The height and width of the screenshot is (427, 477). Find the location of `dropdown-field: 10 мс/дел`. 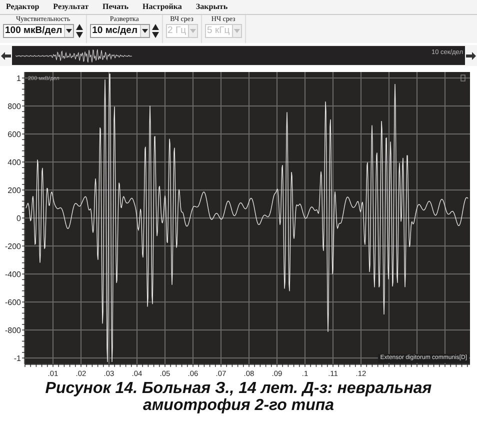

dropdown-field: 10 мс/дел is located at coordinates (120, 31).